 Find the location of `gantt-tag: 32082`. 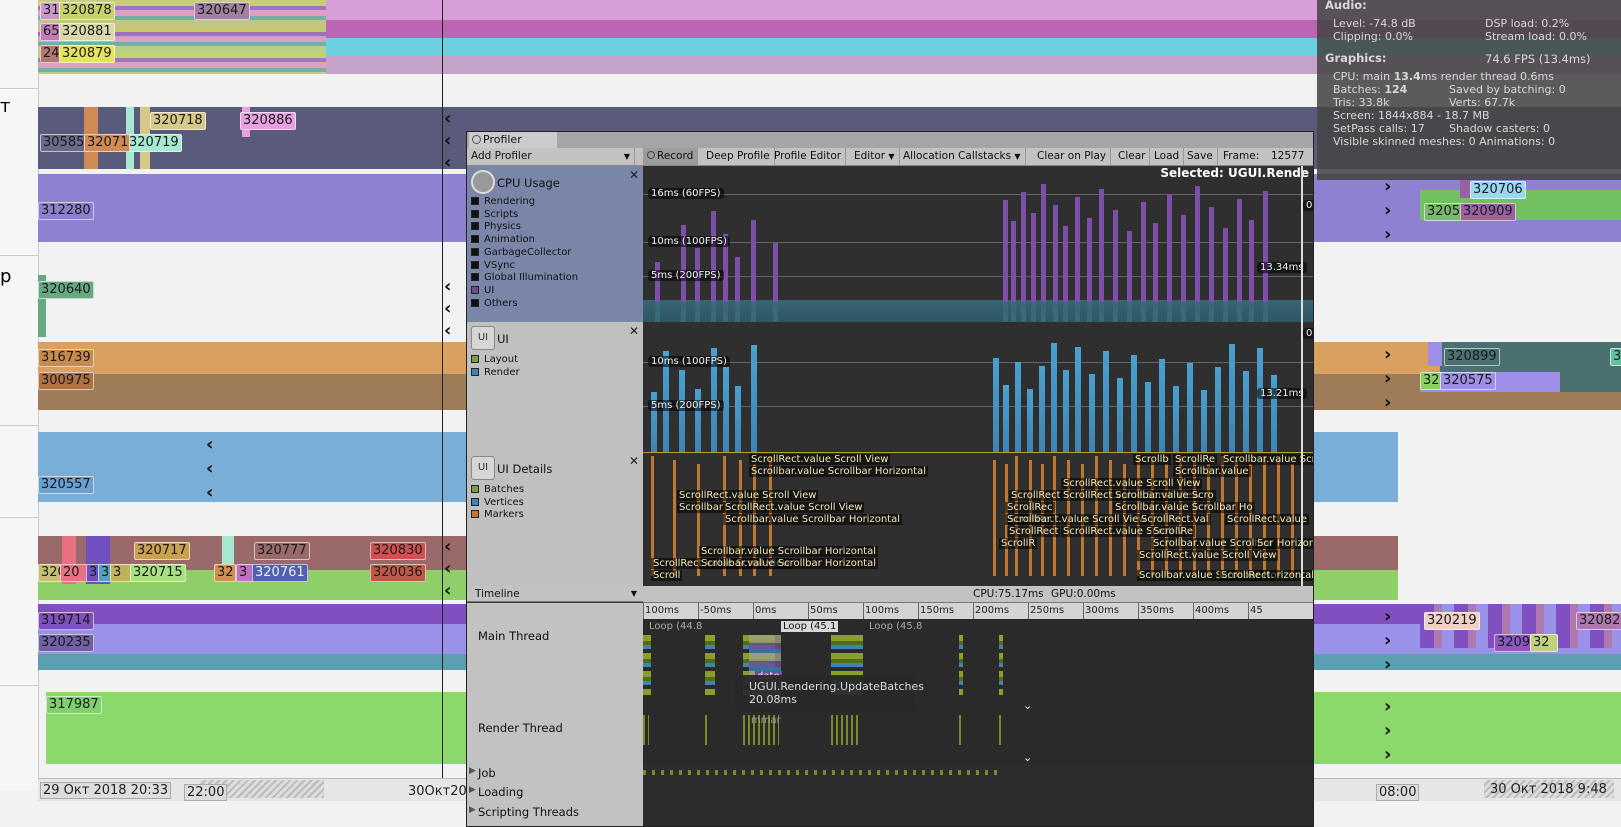

gantt-tag: 32082 is located at coordinates (1598, 621).